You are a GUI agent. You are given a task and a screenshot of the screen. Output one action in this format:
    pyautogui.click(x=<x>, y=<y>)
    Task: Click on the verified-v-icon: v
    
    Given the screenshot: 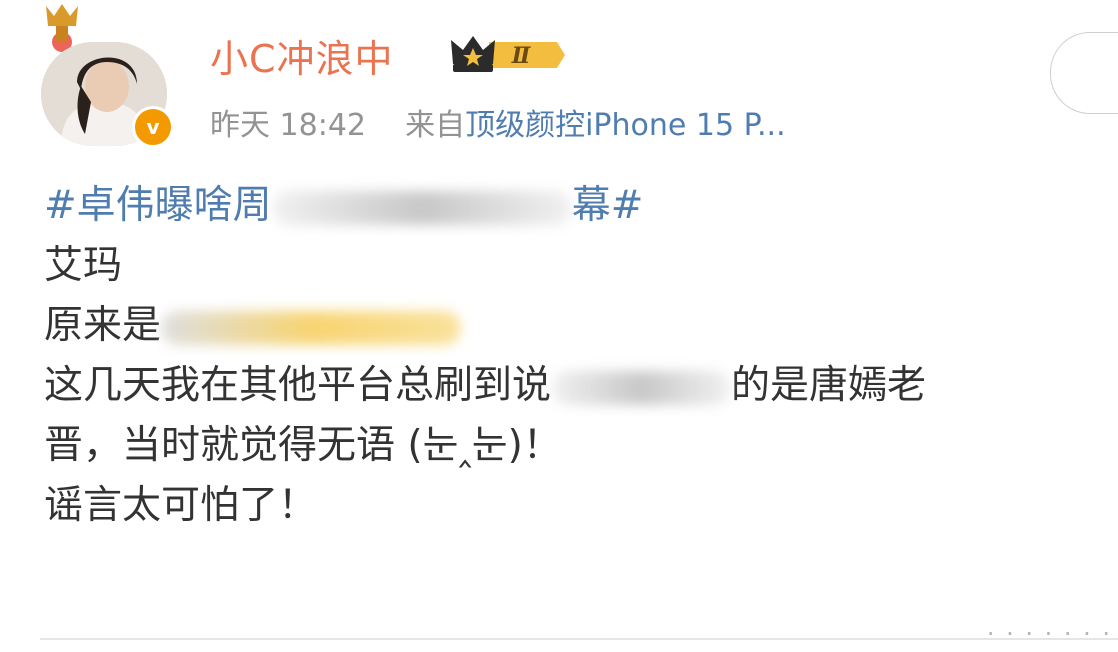 What is the action you would take?
    pyautogui.click(x=153, y=127)
    